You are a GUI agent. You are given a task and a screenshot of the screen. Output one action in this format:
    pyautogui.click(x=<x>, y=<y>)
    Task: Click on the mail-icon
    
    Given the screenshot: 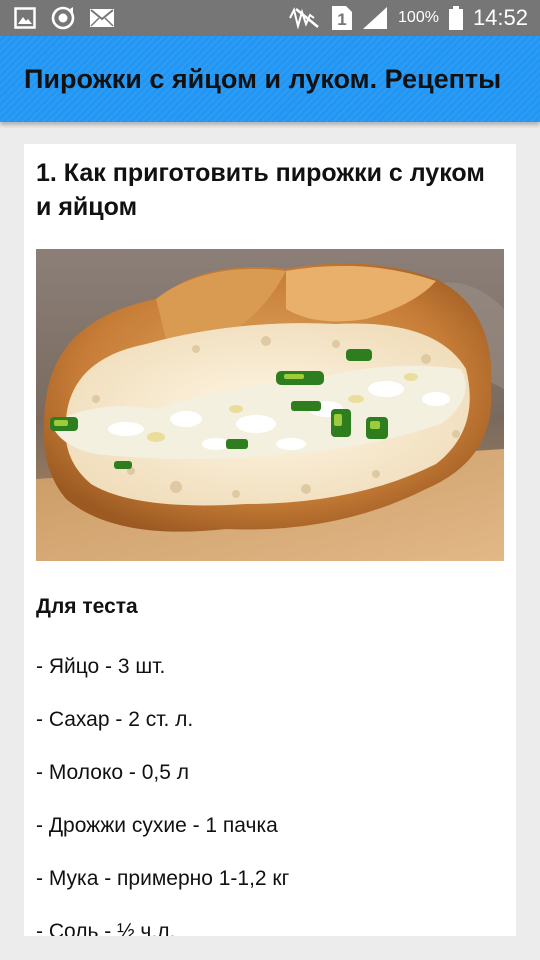 What is the action you would take?
    pyautogui.click(x=102, y=18)
    